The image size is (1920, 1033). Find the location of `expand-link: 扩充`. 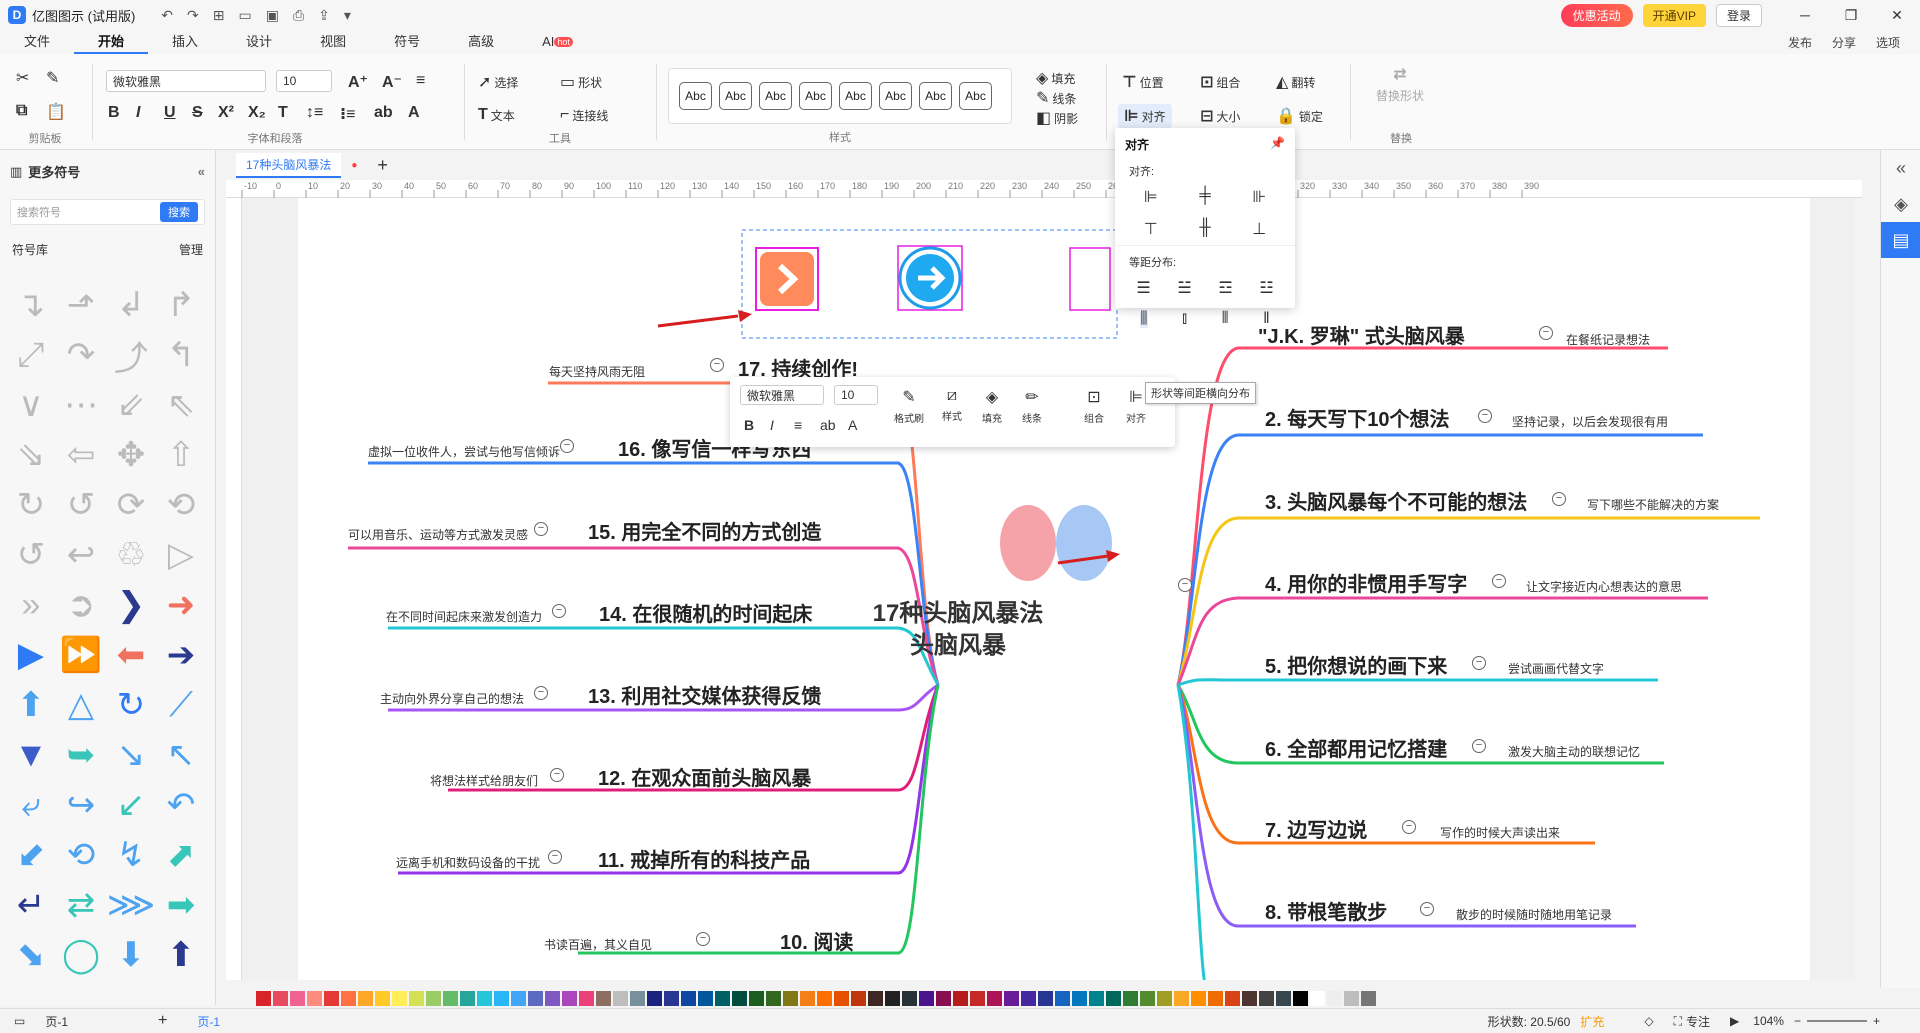

expand-link: 扩充 is located at coordinates (1592, 1021).